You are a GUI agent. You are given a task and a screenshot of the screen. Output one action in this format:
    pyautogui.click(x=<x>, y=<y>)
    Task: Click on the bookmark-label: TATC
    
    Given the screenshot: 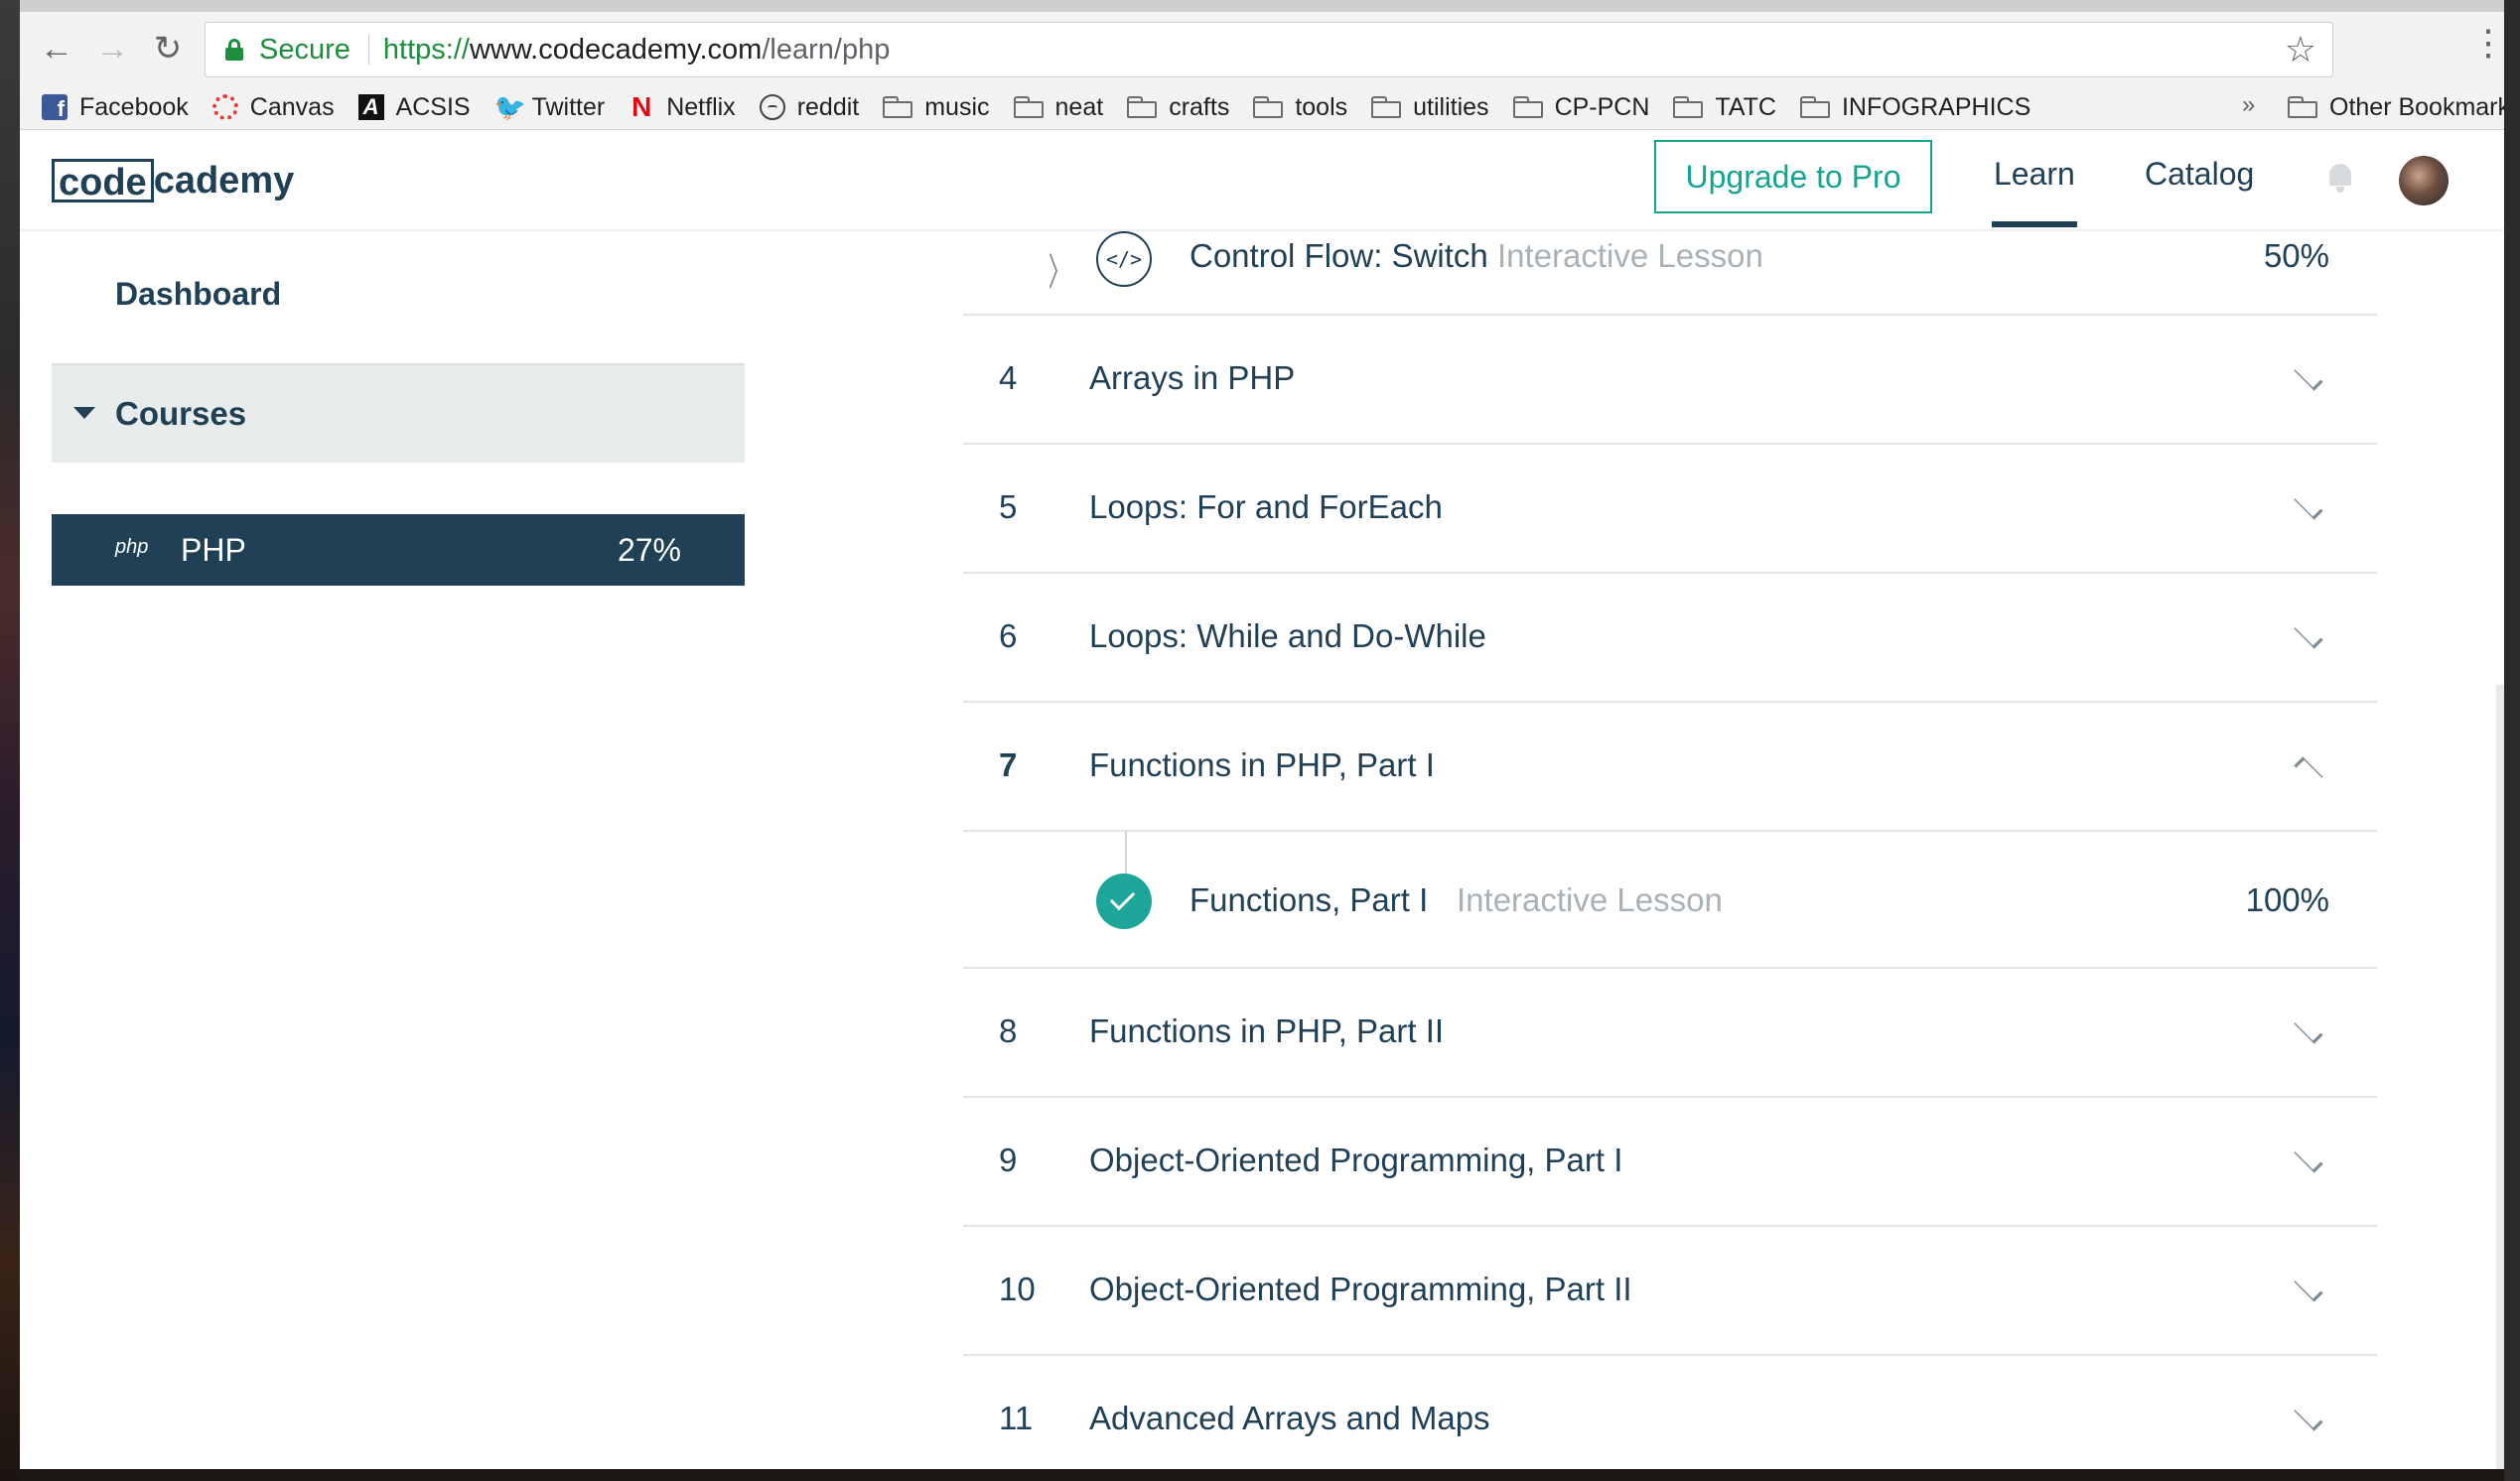 What is the action you would take?
    pyautogui.click(x=1745, y=106)
    